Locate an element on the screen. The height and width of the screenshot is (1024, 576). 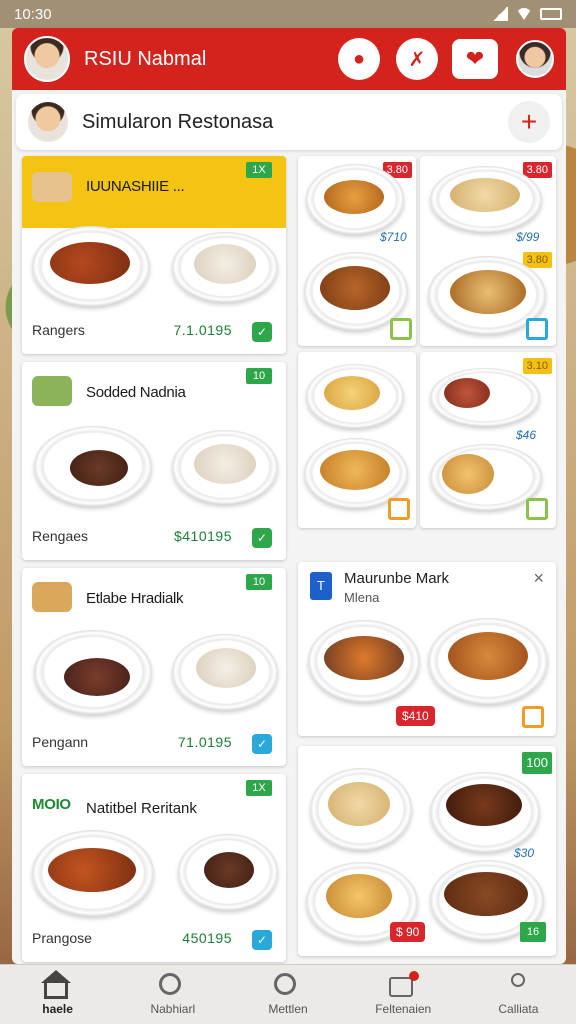
cell-badge: 16 is located at coordinates (533, 932).